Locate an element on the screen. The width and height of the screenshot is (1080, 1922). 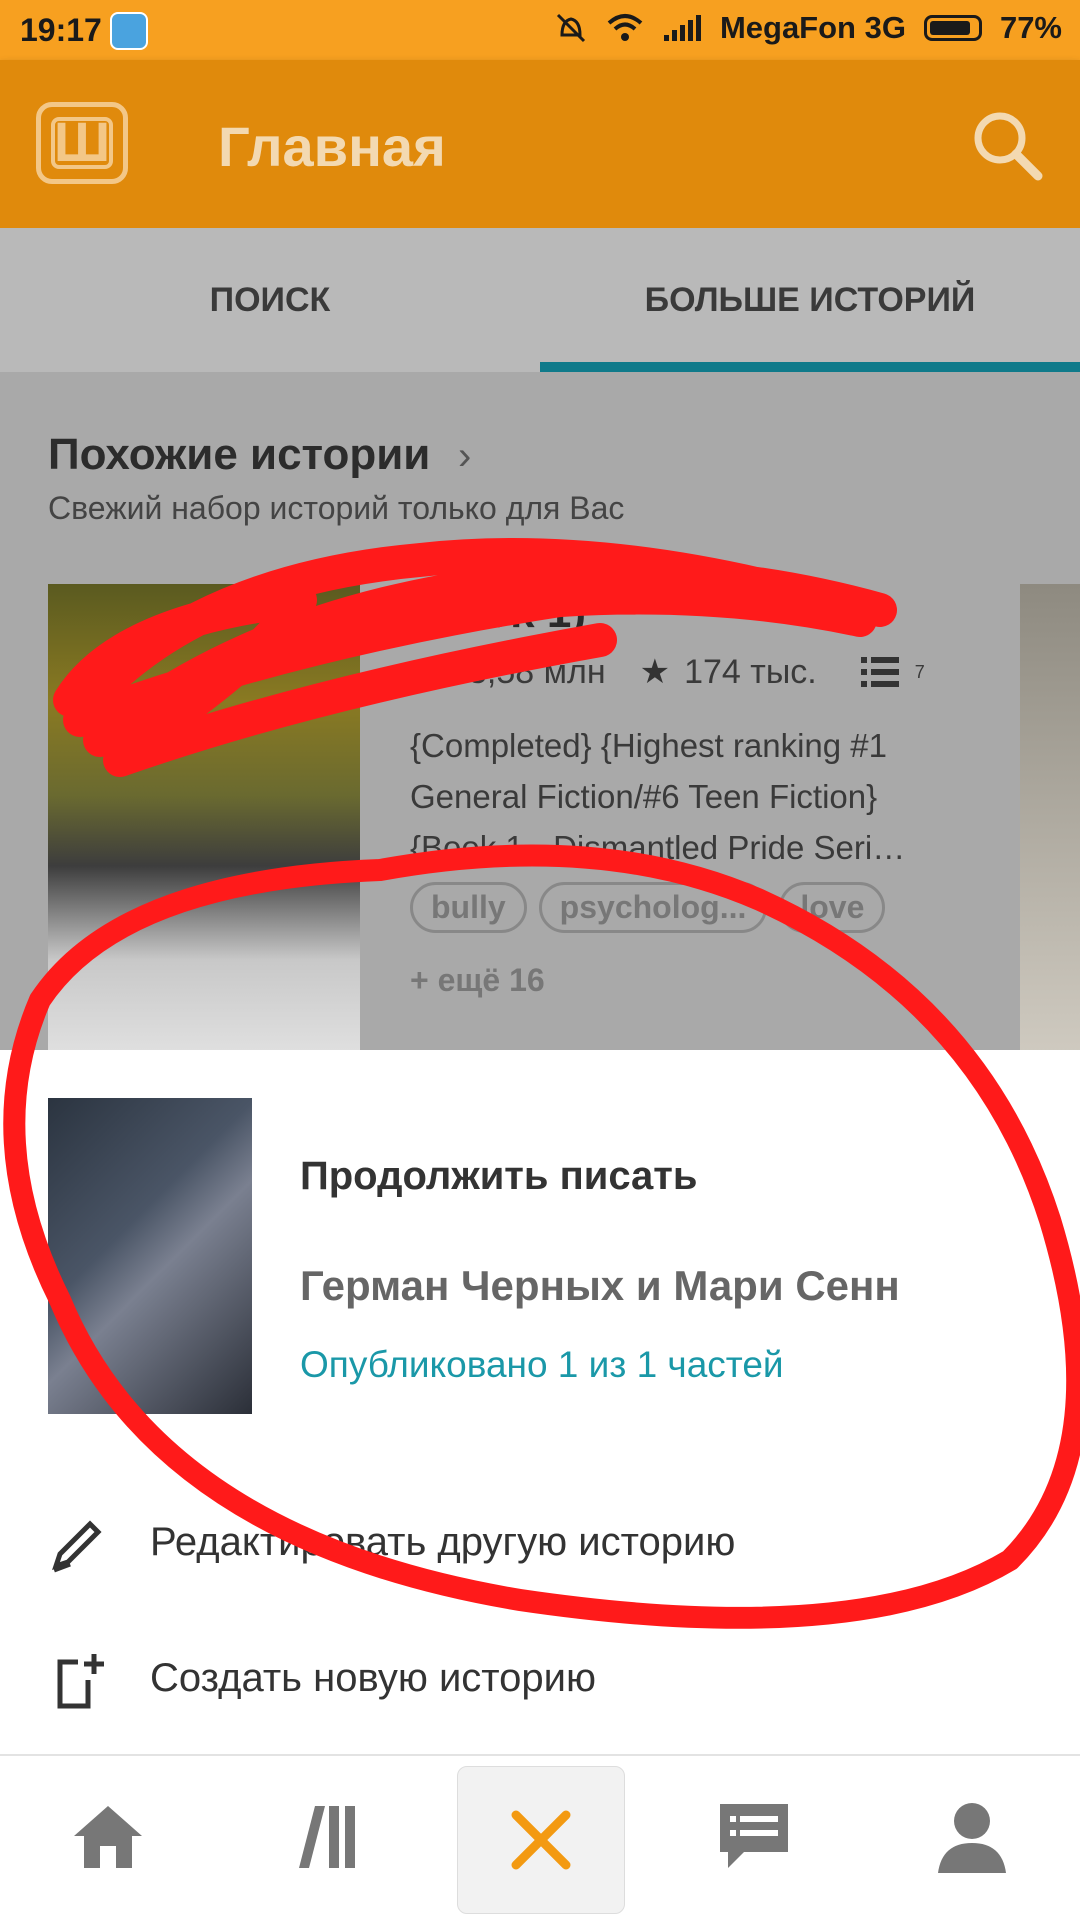
home-icon is located at coordinates (108, 1837).